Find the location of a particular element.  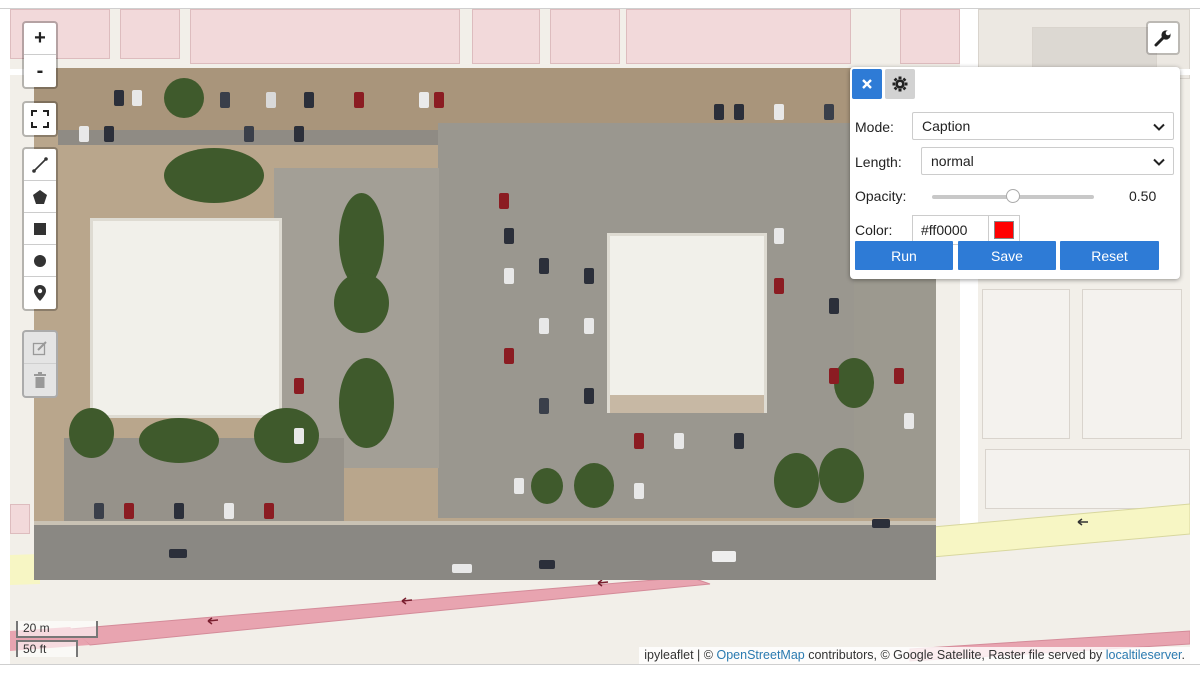

save-button: Save is located at coordinates (1007, 255).